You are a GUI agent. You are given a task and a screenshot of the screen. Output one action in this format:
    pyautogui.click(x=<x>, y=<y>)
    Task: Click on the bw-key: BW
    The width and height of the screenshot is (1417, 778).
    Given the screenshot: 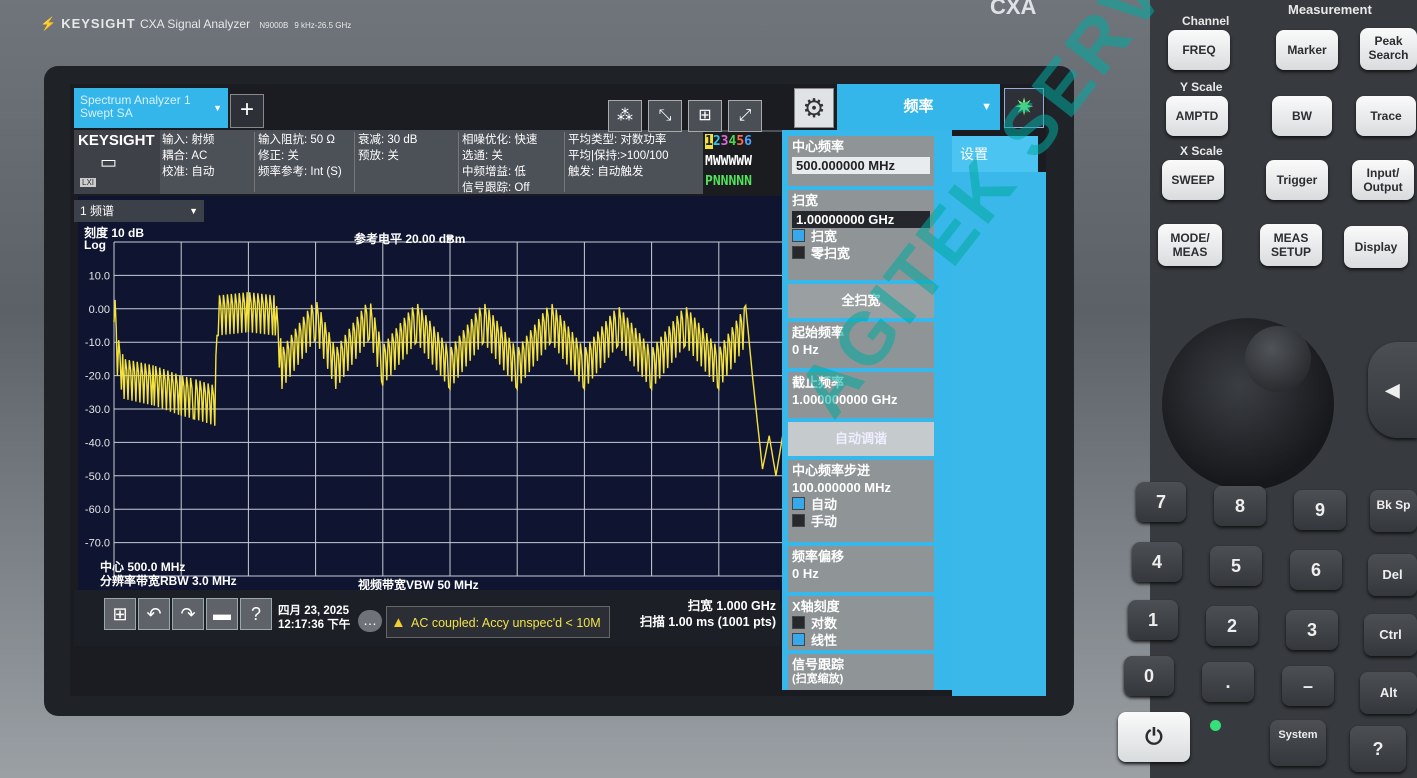 What is the action you would take?
    pyautogui.click(x=1302, y=116)
    